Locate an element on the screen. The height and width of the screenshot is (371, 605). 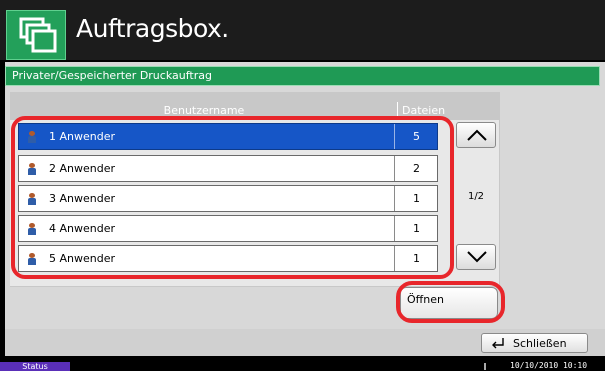
scroll-up-button is located at coordinates (476, 135).